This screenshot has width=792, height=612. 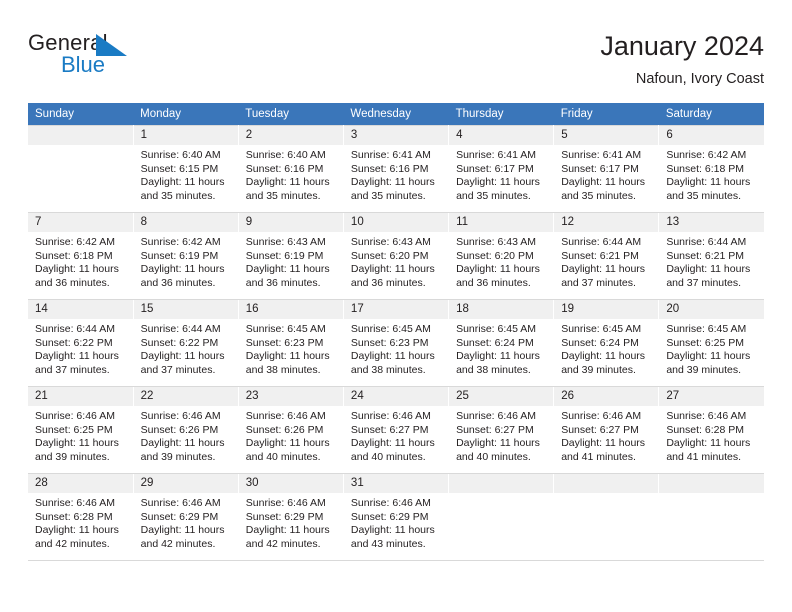 I want to click on sunset-text: Sunset: 6:19 PM, so click(x=179, y=255).